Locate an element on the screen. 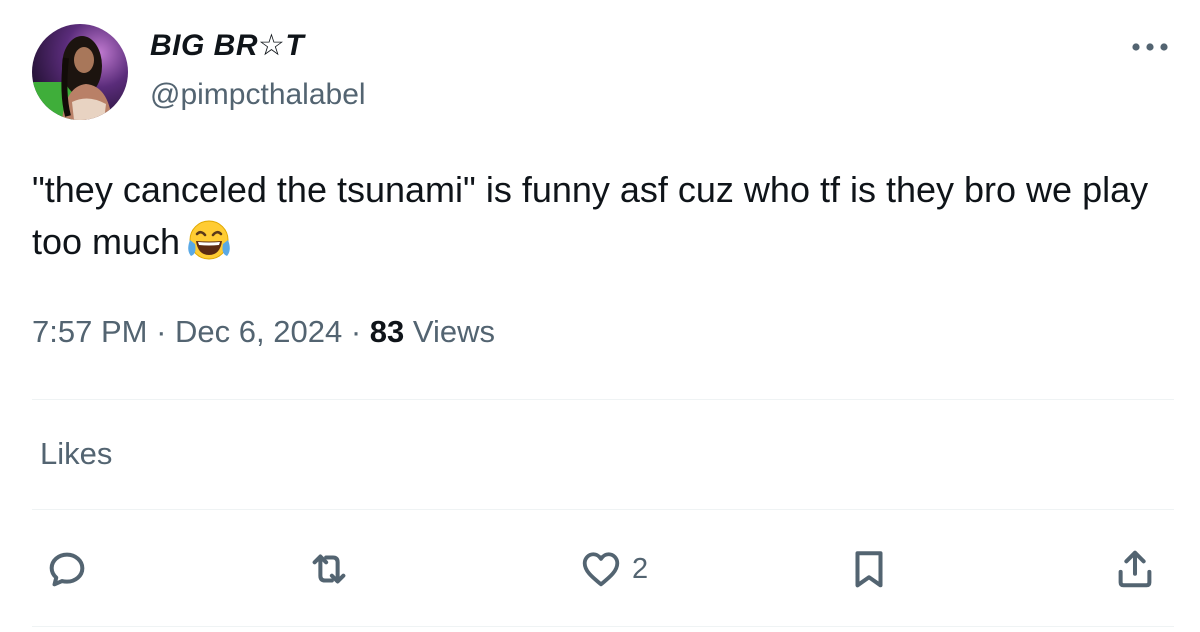 This screenshot has height=632, width=1200. bookmark-icon is located at coordinates (869, 569).